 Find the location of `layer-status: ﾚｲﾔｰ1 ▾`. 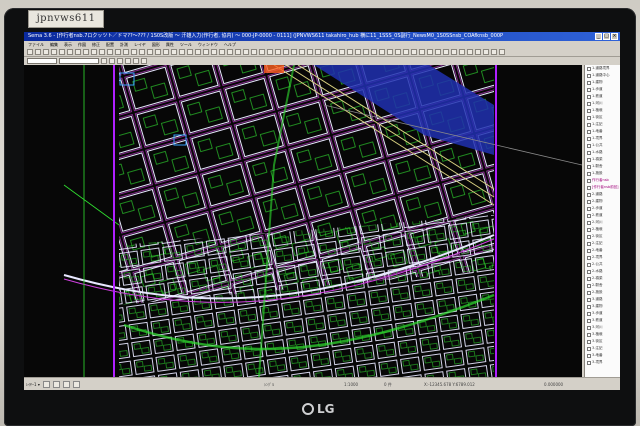

layer-status: ﾚｲﾔｰ1 ▾ is located at coordinates (33, 385).